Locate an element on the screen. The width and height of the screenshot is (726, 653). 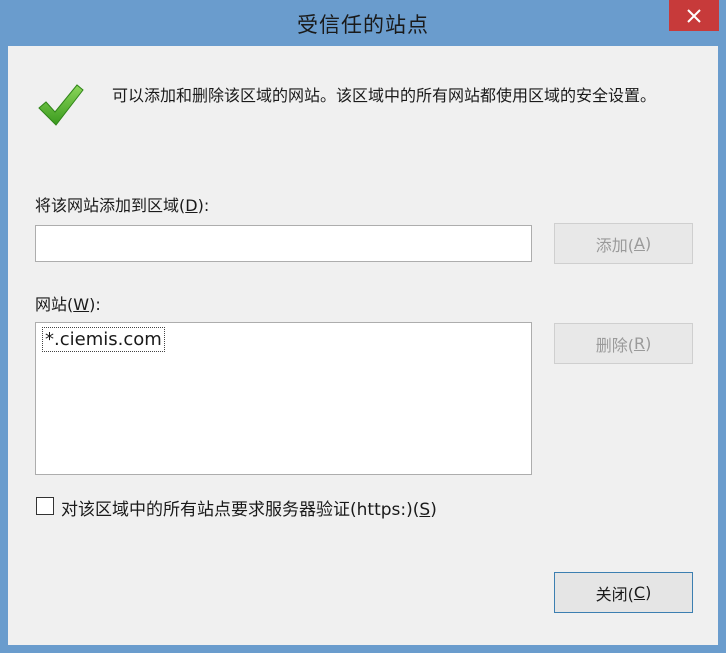
https-label-prefix: 对该区域中的所有站点要求服务器验证(https:)( is located at coordinates (240, 510).